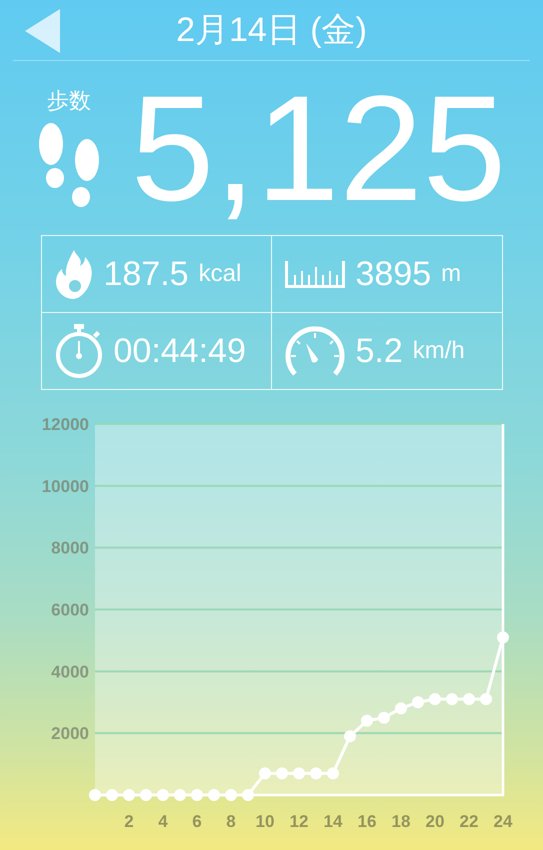 The width and height of the screenshot is (543, 850). Describe the element at coordinates (65, 486) in the screenshot. I see `y-tick-label: 10000` at that location.